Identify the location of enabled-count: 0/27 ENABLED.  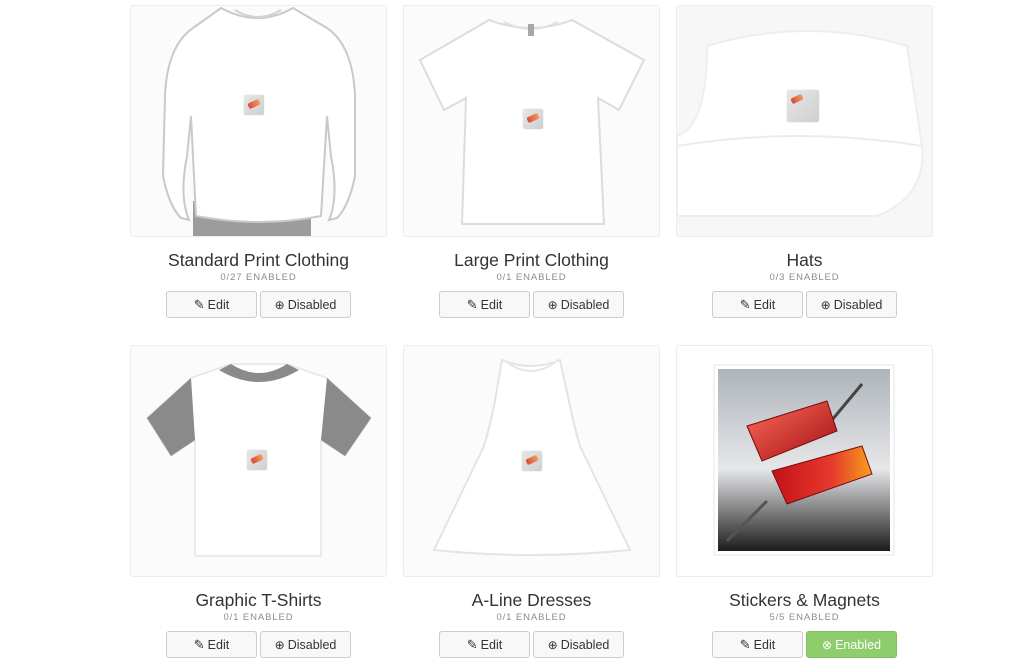
(258, 277).